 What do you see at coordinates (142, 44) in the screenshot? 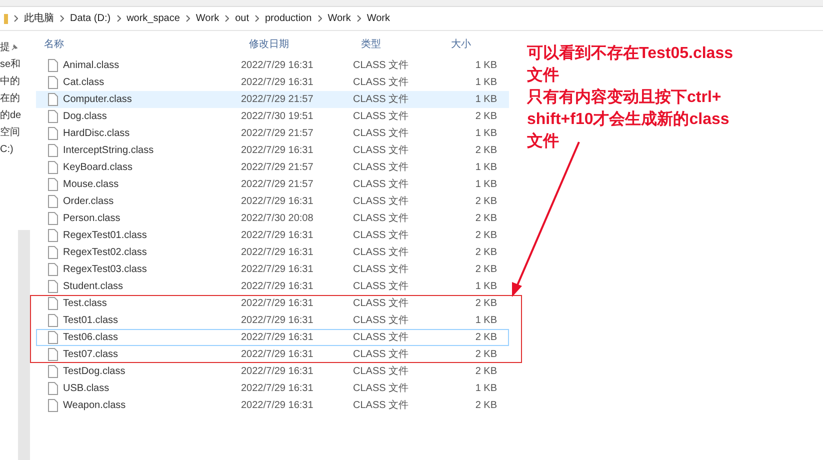
I see `column-header: 名称` at bounding box center [142, 44].